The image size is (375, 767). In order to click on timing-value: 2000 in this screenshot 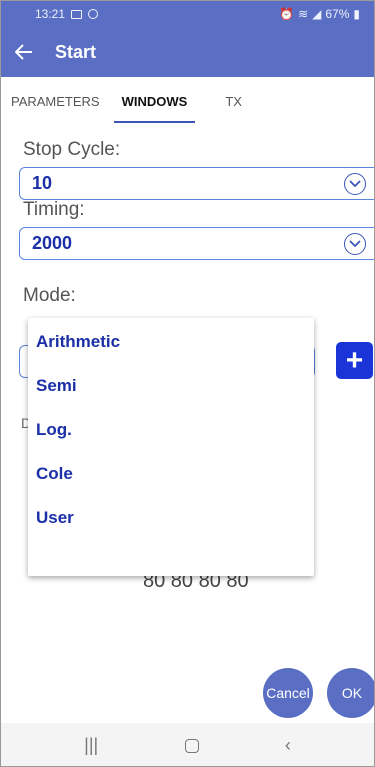, I will do `click(52, 243)`.